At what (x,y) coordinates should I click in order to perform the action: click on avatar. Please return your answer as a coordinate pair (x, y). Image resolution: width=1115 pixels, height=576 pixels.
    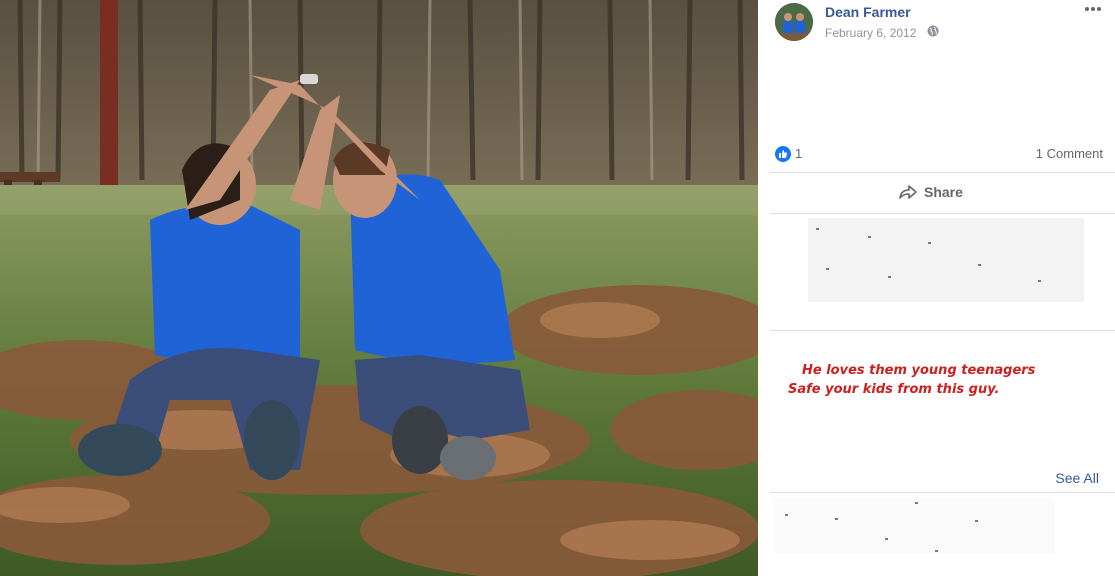
    Looking at the image, I should click on (794, 22).